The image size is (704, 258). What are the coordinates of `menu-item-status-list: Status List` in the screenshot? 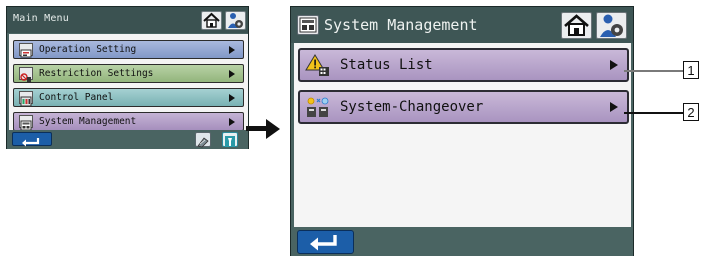 It's located at (463, 65).